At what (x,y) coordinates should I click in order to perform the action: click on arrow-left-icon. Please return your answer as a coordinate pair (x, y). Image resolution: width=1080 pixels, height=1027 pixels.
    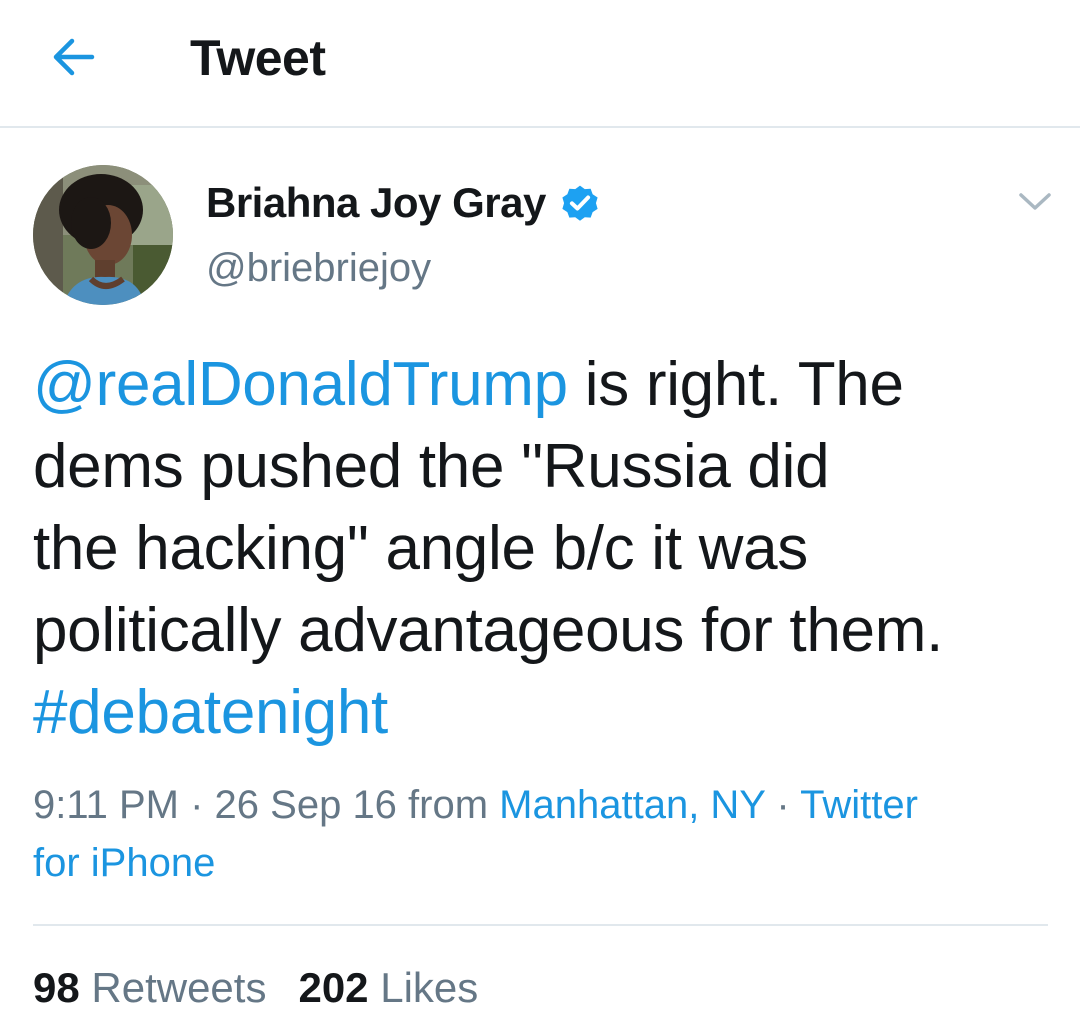
    Looking at the image, I should click on (74, 57).